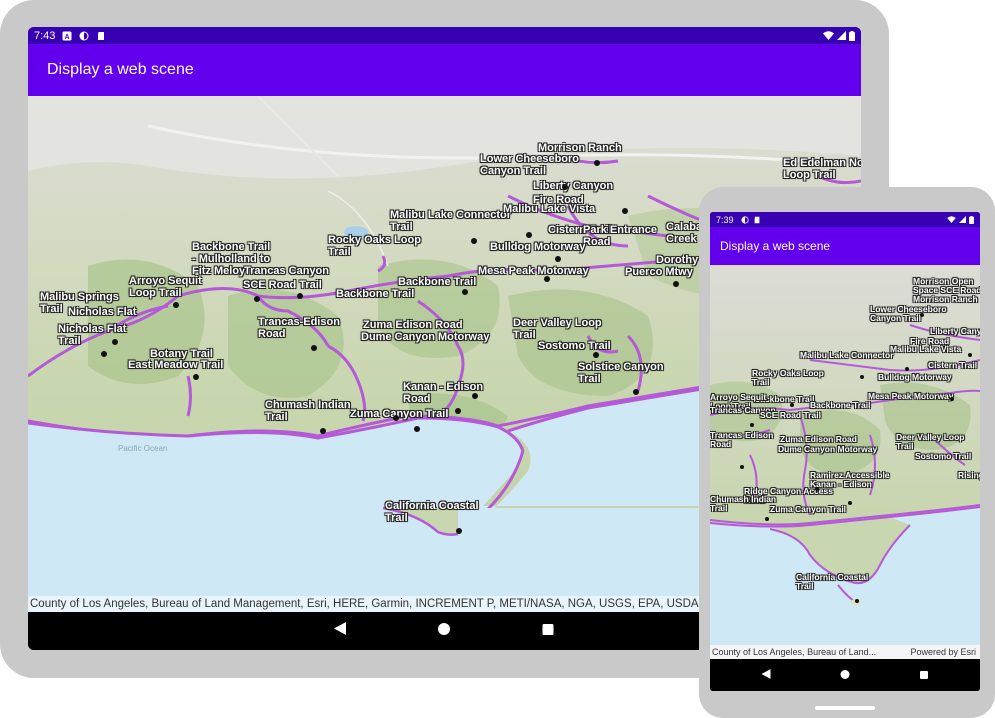 The image size is (995, 718). I want to click on navigation-bar, so click(845, 675).